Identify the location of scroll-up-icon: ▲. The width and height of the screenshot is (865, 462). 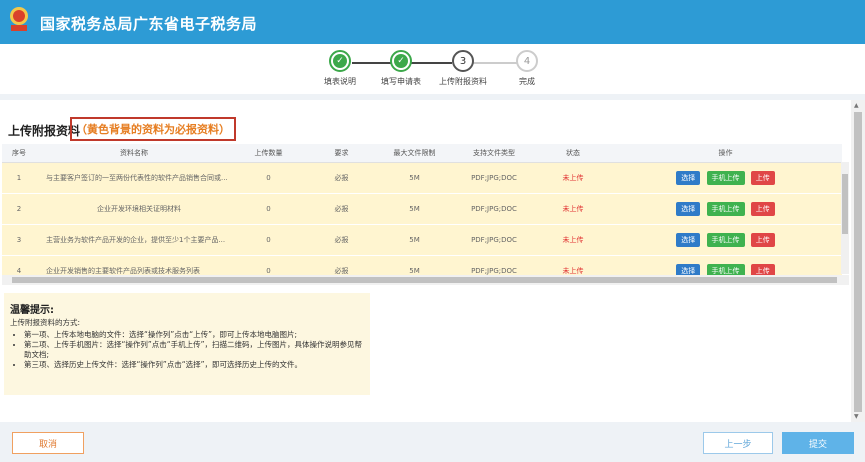
(856, 105).